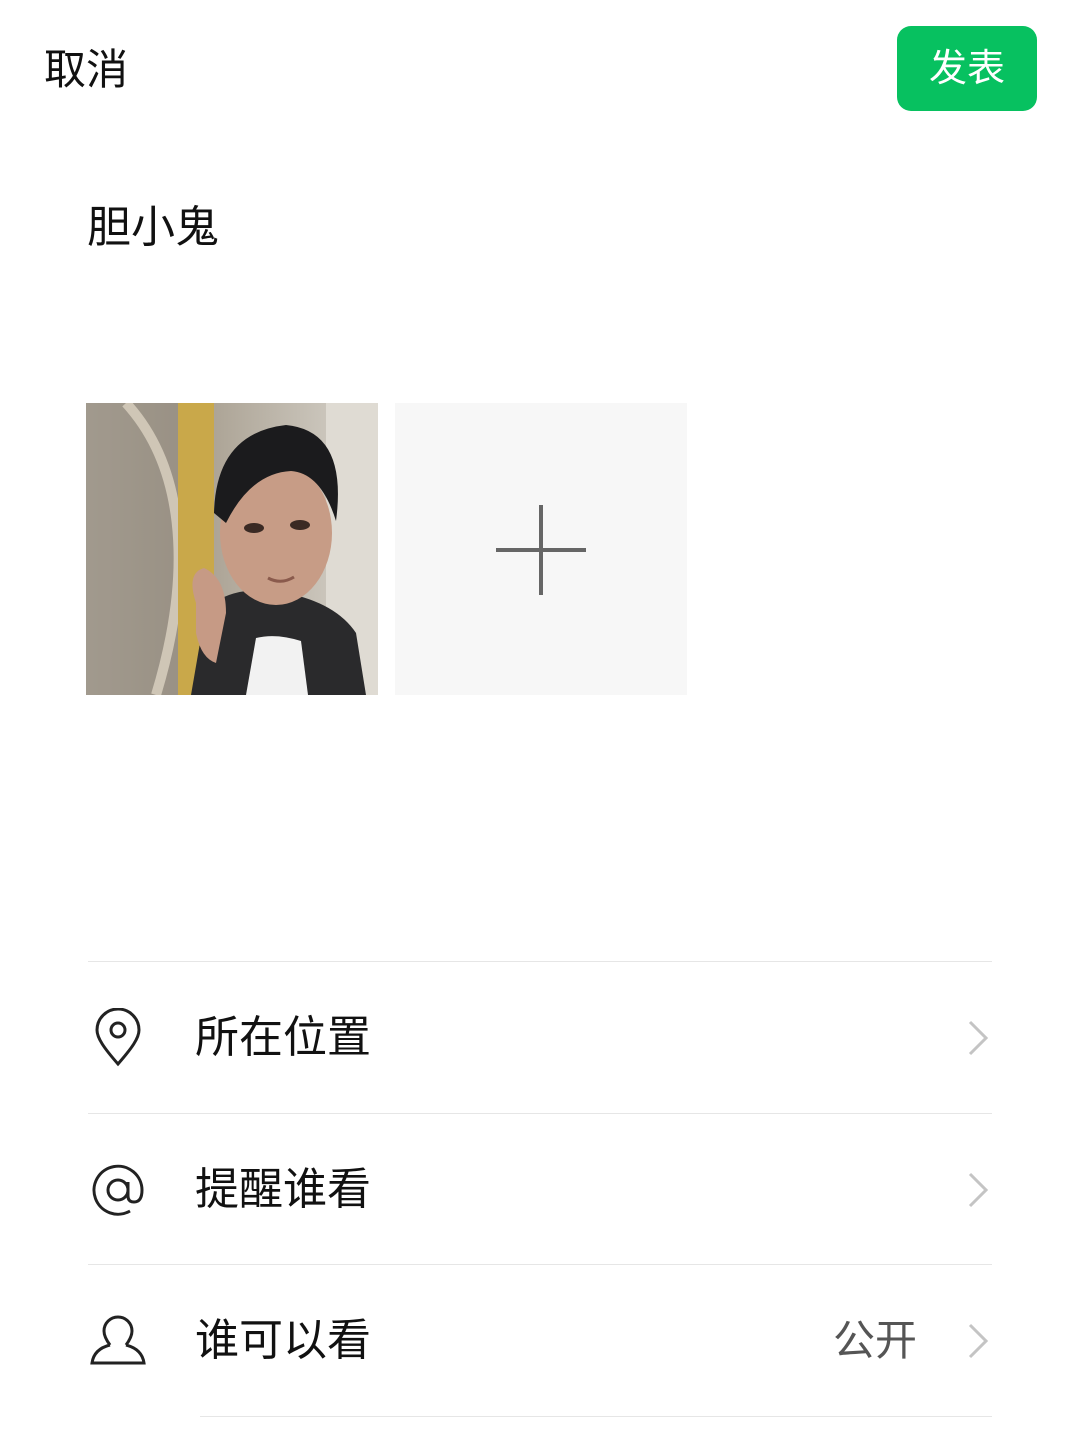 Image resolution: width=1080 pixels, height=1440 pixels. What do you see at coordinates (153, 228) in the screenshot?
I see `post-text-input: 胆小鬼` at bounding box center [153, 228].